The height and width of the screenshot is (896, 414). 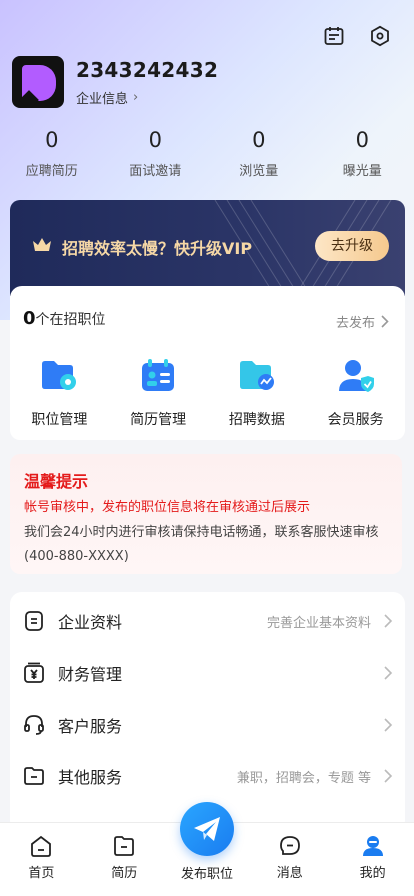 I want to click on upgrade-button: 去升级, so click(x=352, y=246).